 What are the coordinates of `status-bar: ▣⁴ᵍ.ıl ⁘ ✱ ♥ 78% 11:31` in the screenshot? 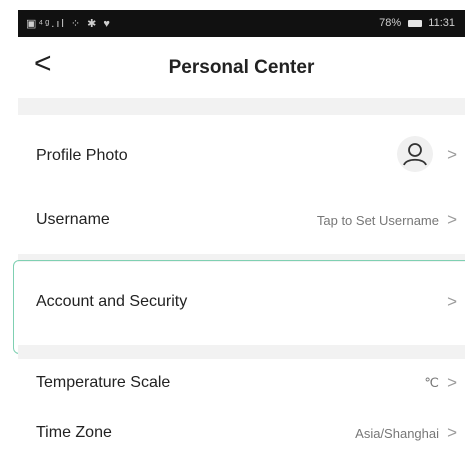 It's located at (241, 23).